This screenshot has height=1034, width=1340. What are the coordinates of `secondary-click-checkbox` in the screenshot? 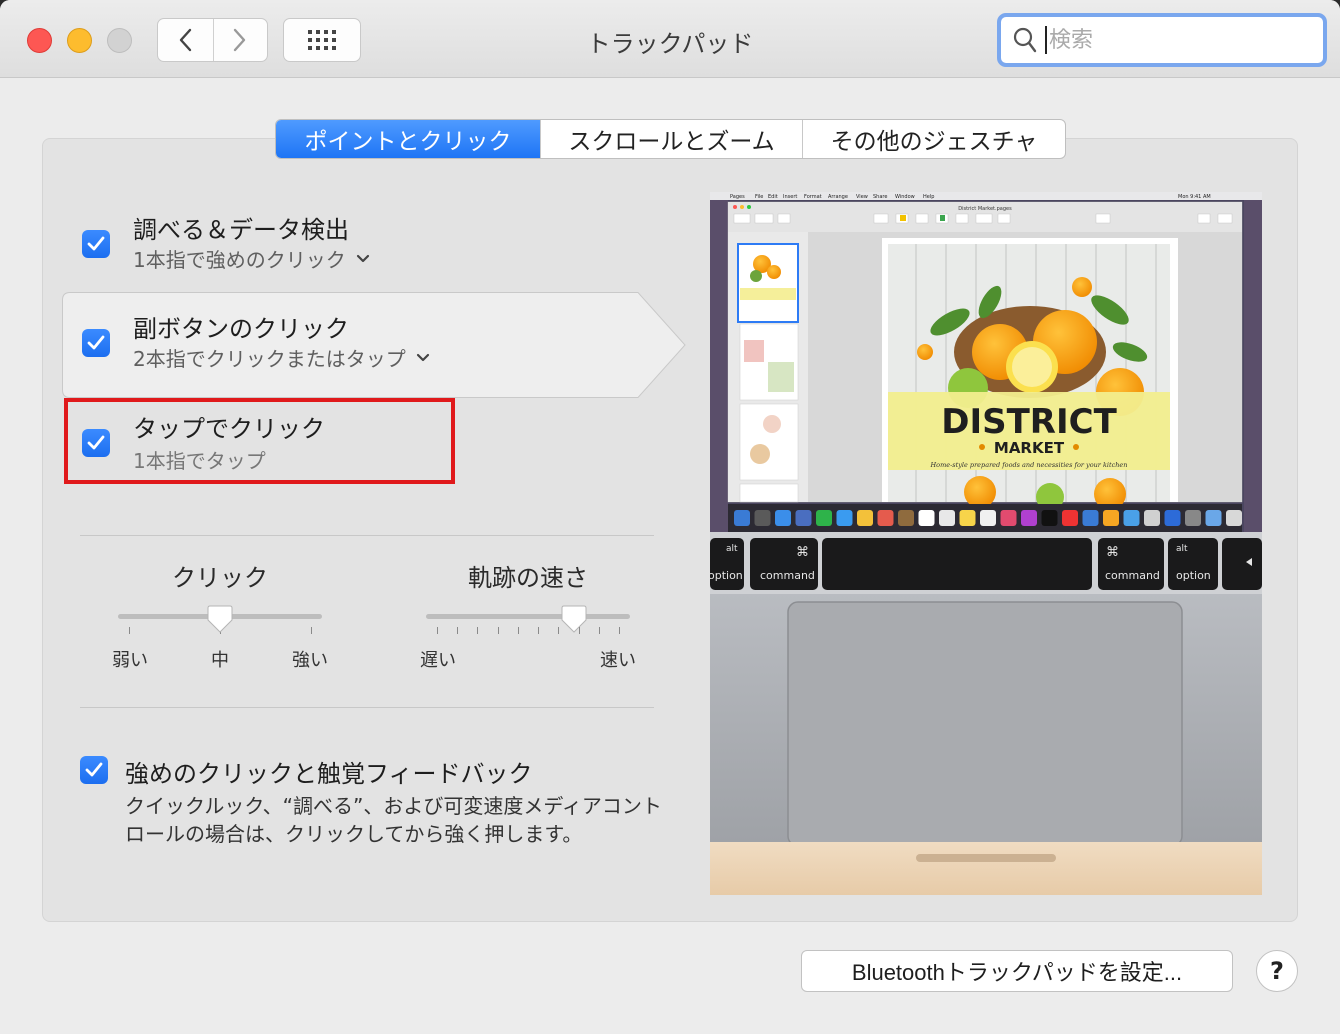 It's located at (96, 343).